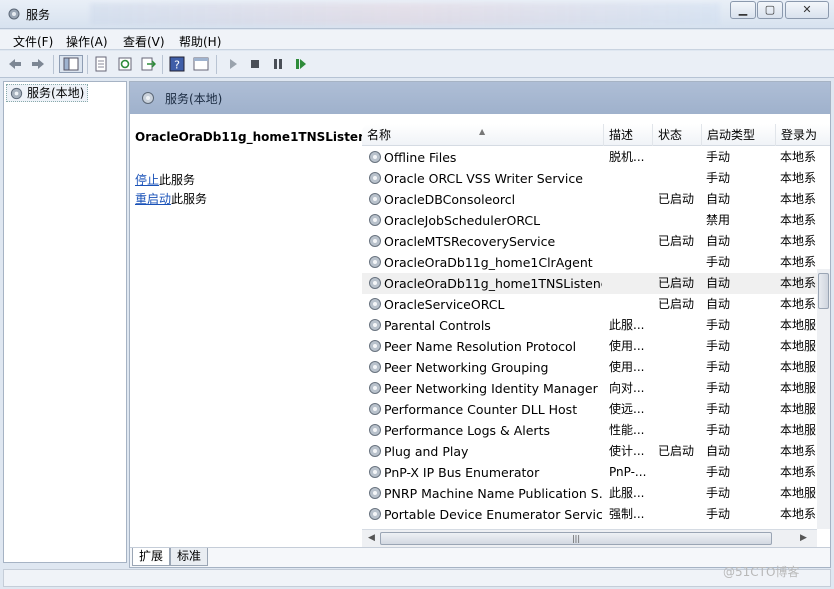  What do you see at coordinates (677, 135) in the screenshot?
I see `column-header-status: 状态` at bounding box center [677, 135].